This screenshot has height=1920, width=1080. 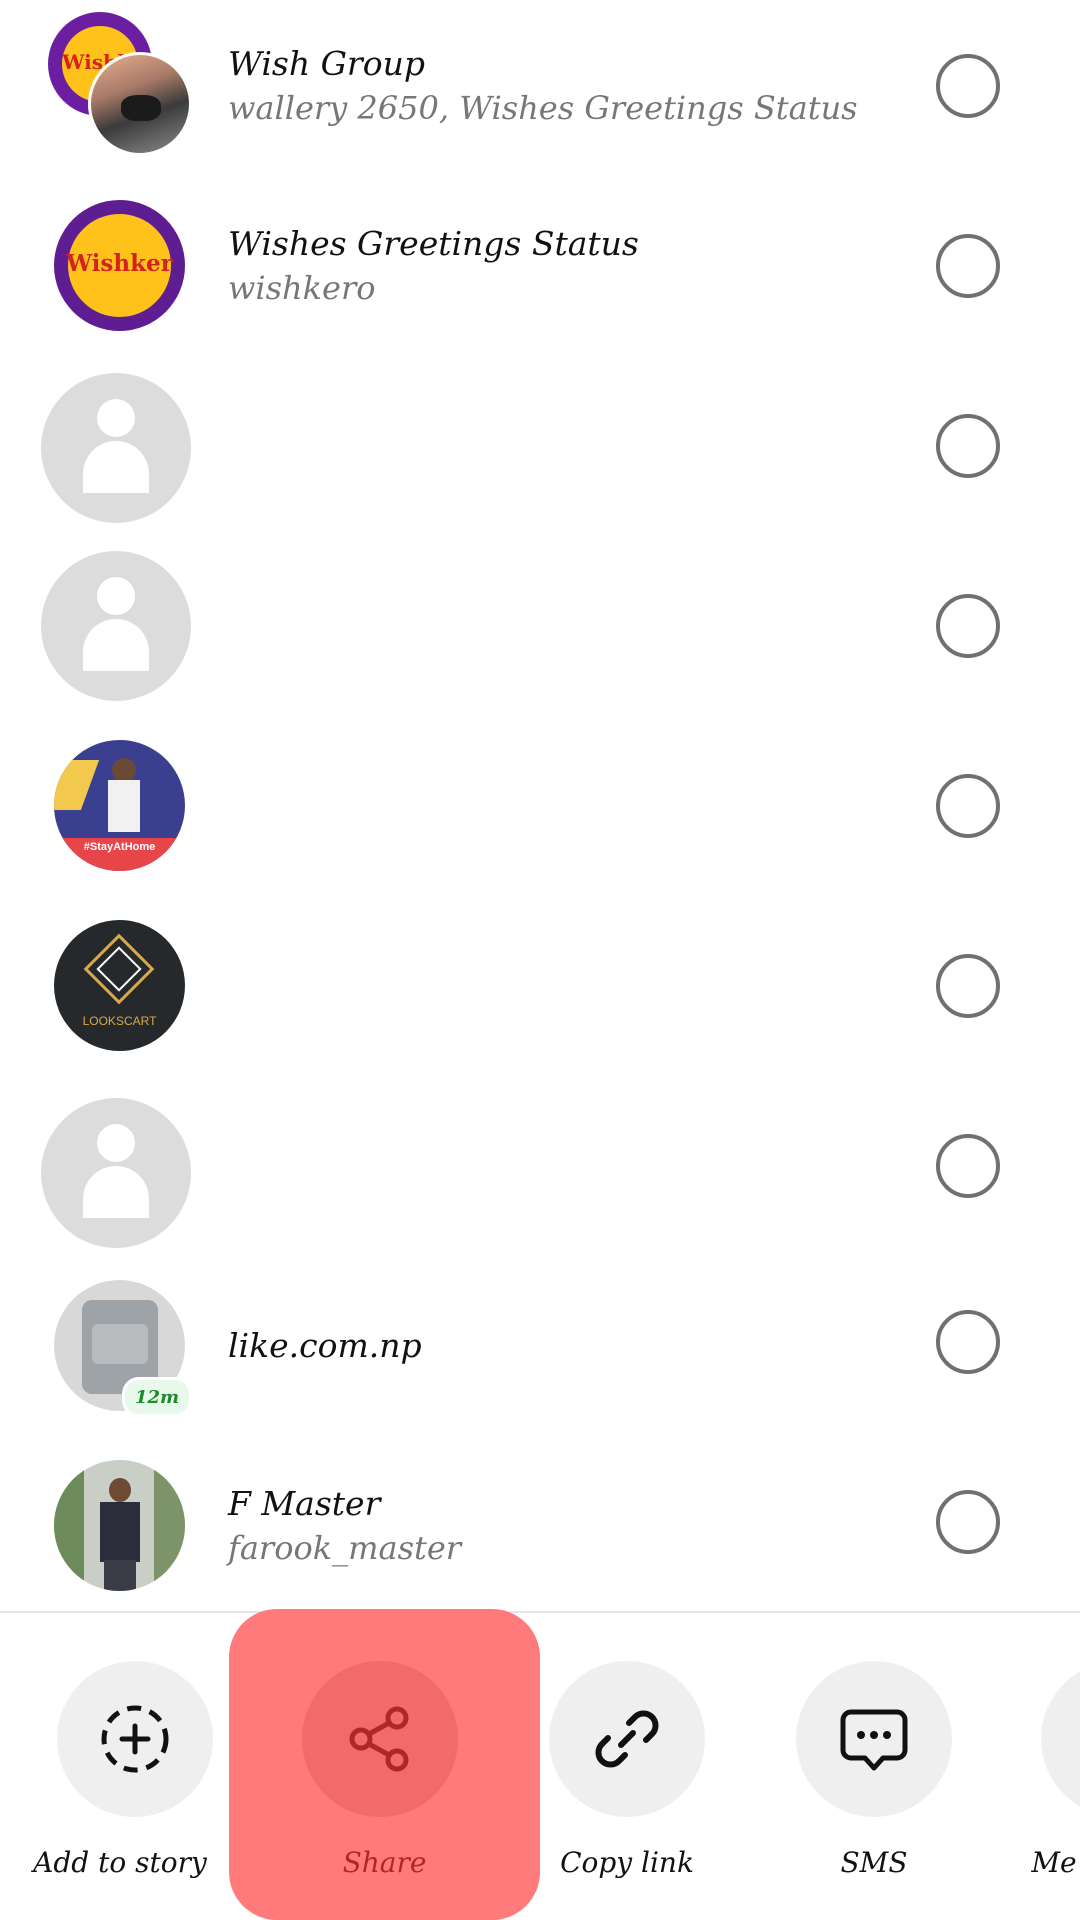 I want to click on share-icon, so click(x=379, y=1739).